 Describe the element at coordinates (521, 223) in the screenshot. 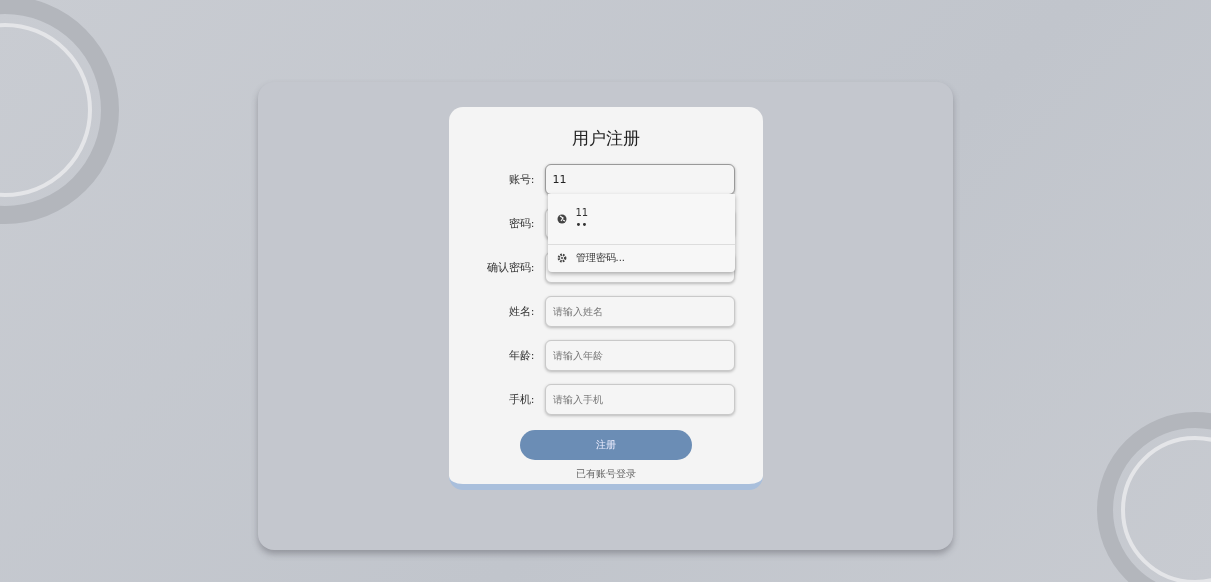

I see `field-label: 密码:` at that location.